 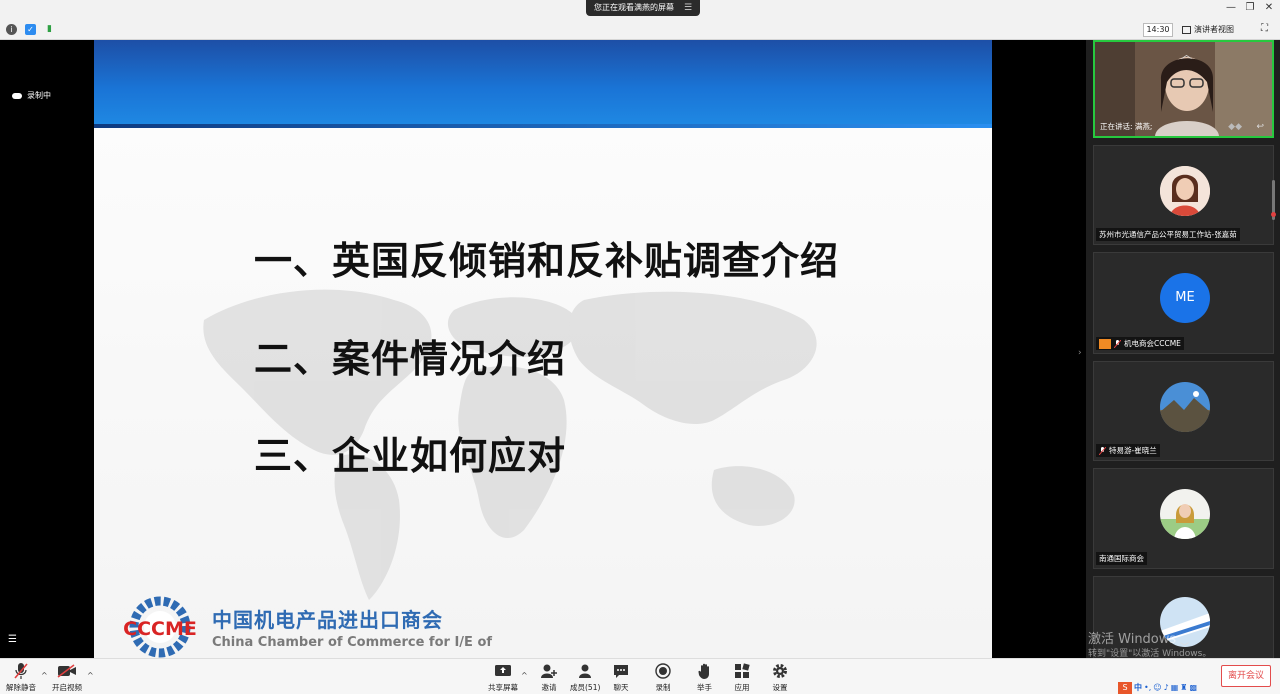 What do you see at coordinates (688, 8) in the screenshot?
I see `settings-sliders-icon: ☰` at bounding box center [688, 8].